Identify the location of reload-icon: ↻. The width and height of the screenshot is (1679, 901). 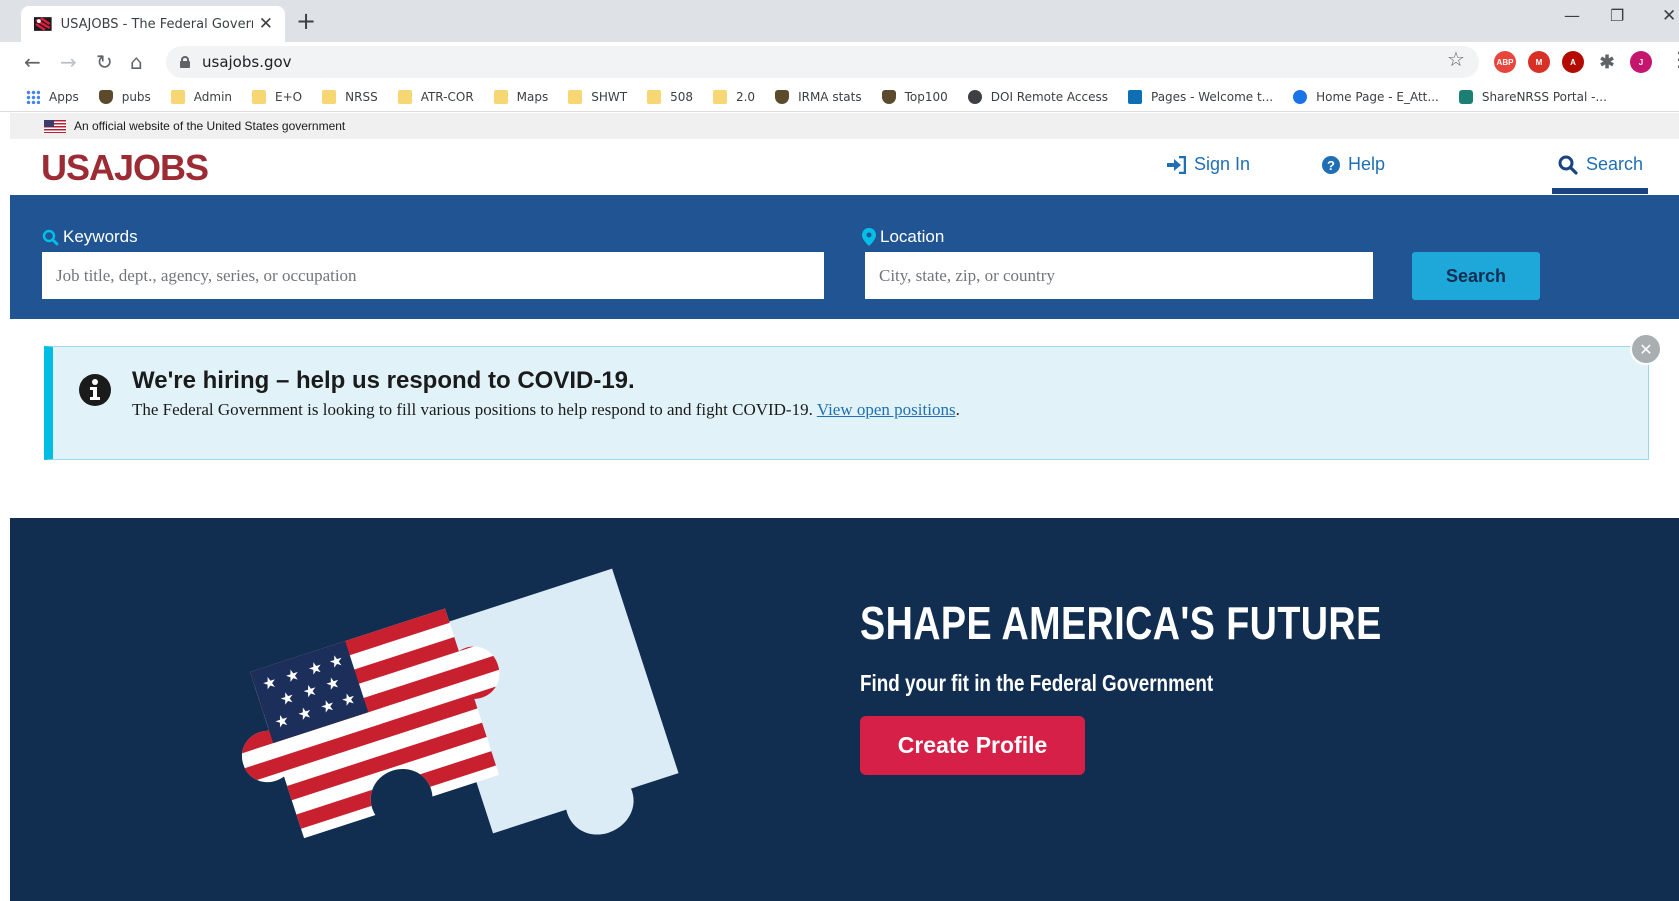
(104, 62).